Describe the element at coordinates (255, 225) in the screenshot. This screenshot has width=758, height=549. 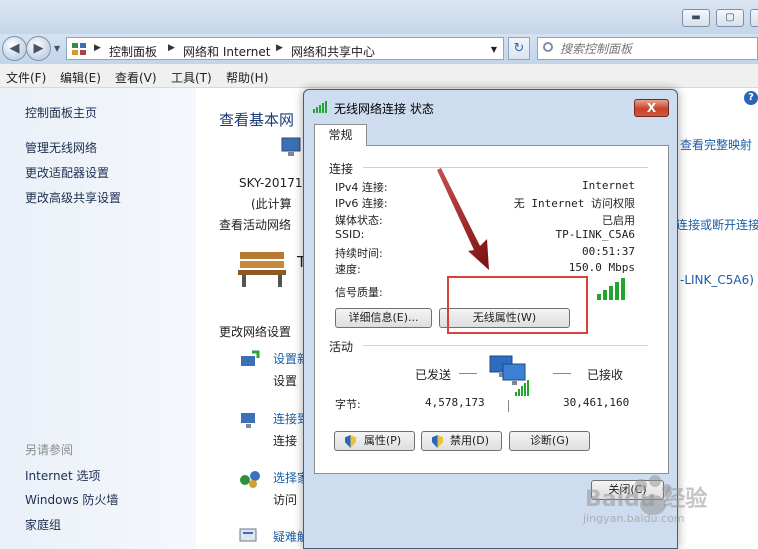
I see `active-networks-heading: 查看活动网络` at that location.